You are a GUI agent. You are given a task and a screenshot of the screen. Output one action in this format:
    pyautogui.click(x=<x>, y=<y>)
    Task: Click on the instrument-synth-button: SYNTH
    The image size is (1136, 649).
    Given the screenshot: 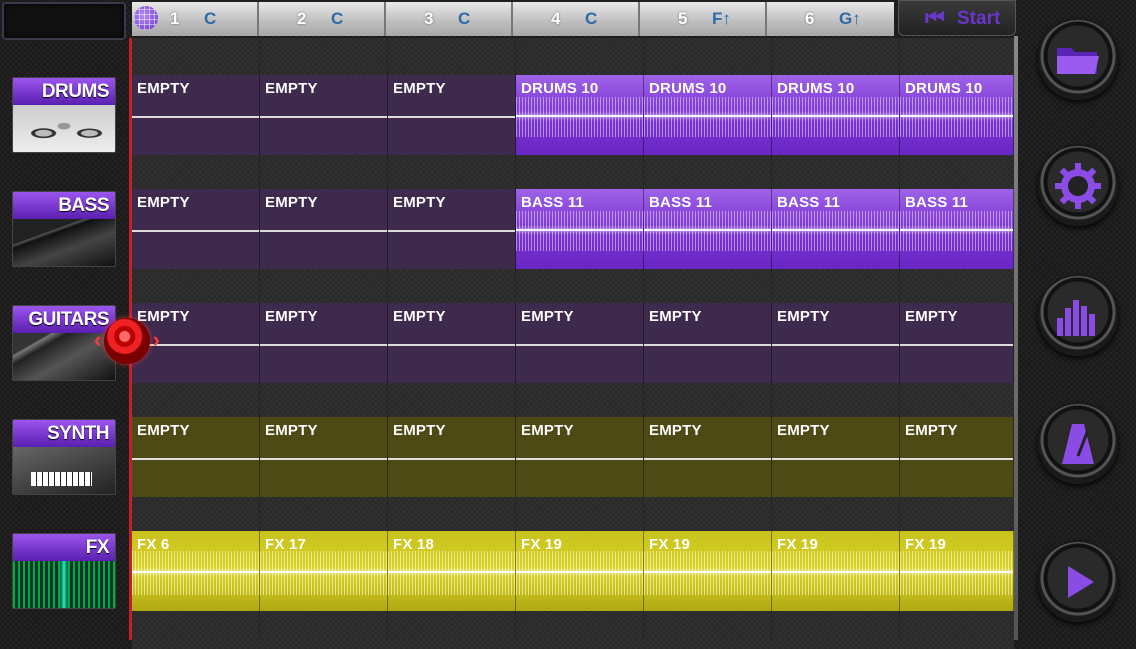 What is the action you would take?
    pyautogui.click(x=64, y=457)
    